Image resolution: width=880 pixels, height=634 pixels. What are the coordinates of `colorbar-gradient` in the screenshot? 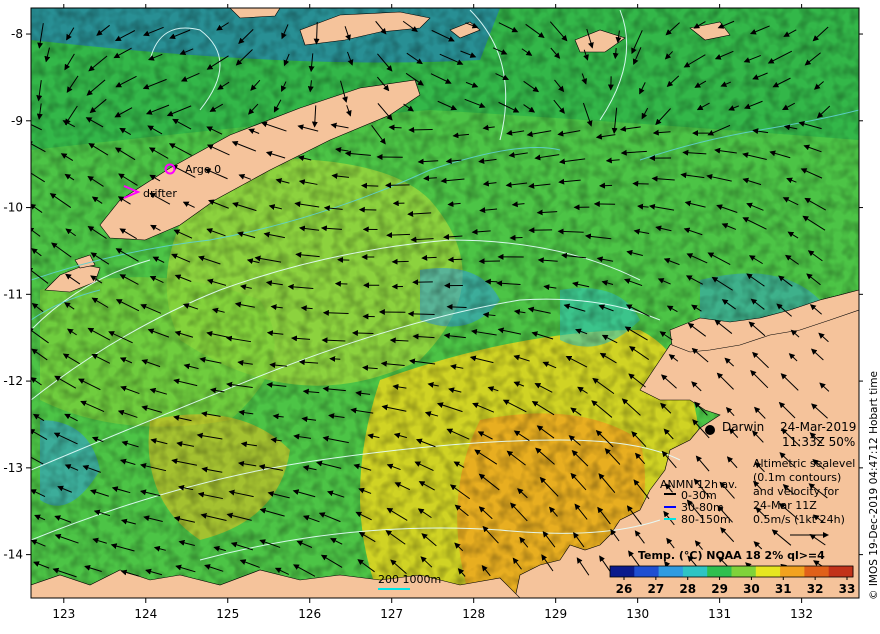 It's located at (732, 571).